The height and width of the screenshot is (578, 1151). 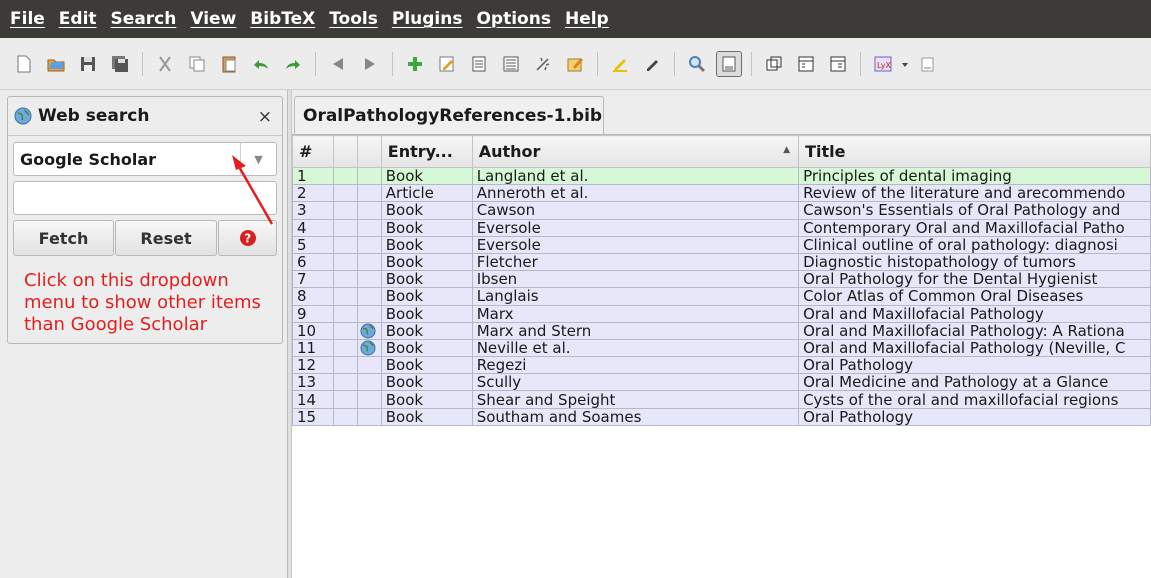 I want to click on column-header-url, so click(x=369, y=151).